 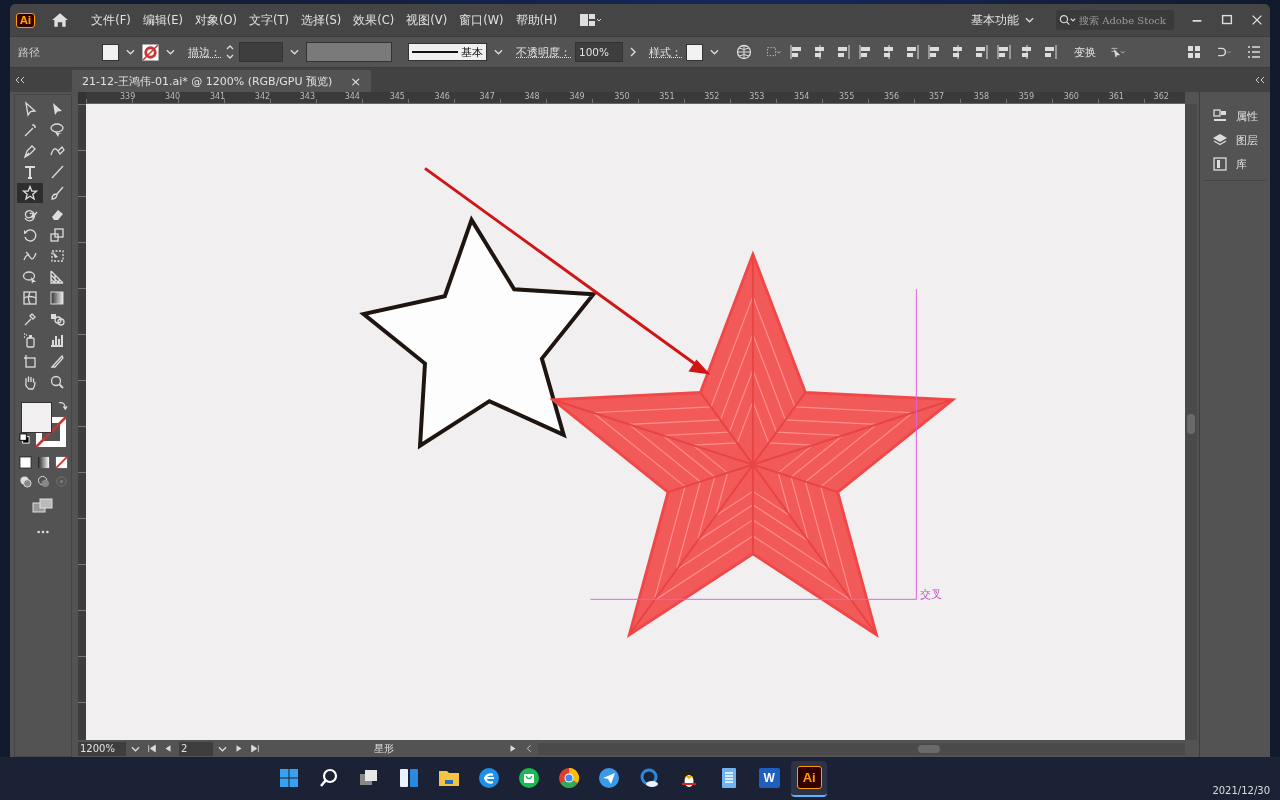 I want to click on e-logo-icon, so click(x=489, y=777).